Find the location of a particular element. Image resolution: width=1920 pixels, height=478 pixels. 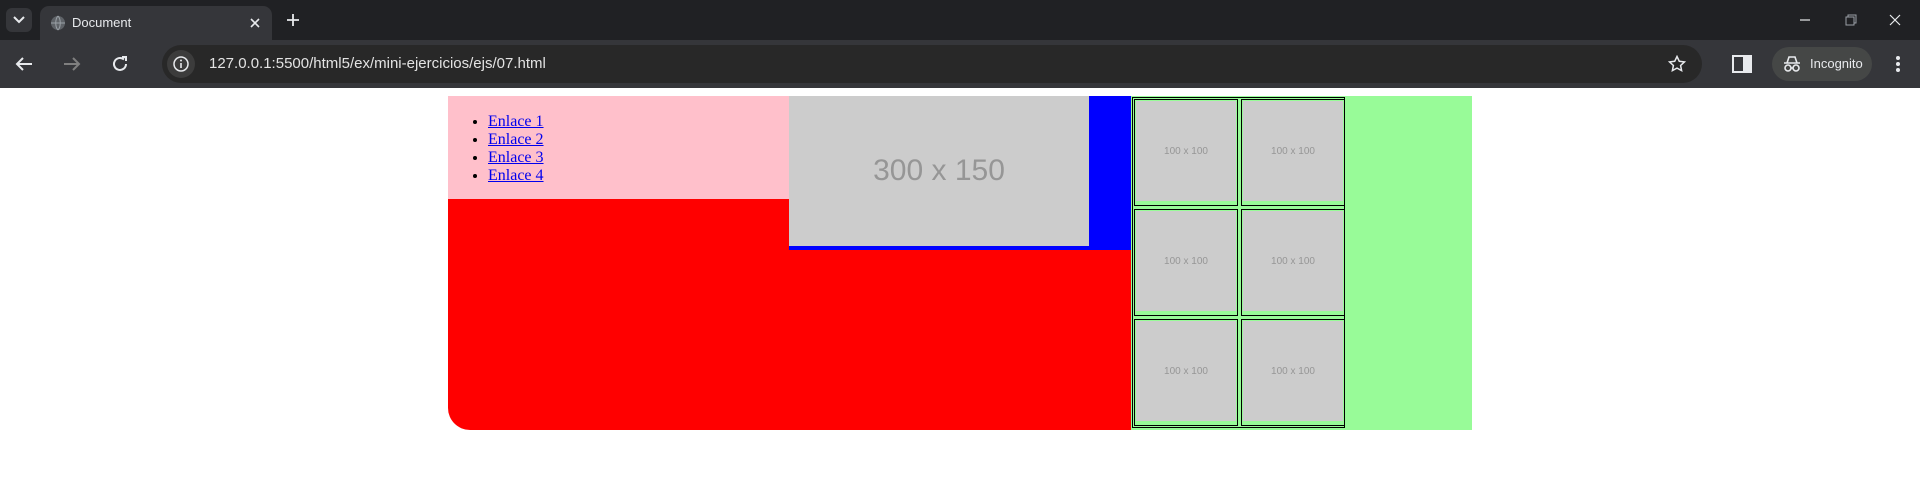

site-info-button is located at coordinates (181, 64).